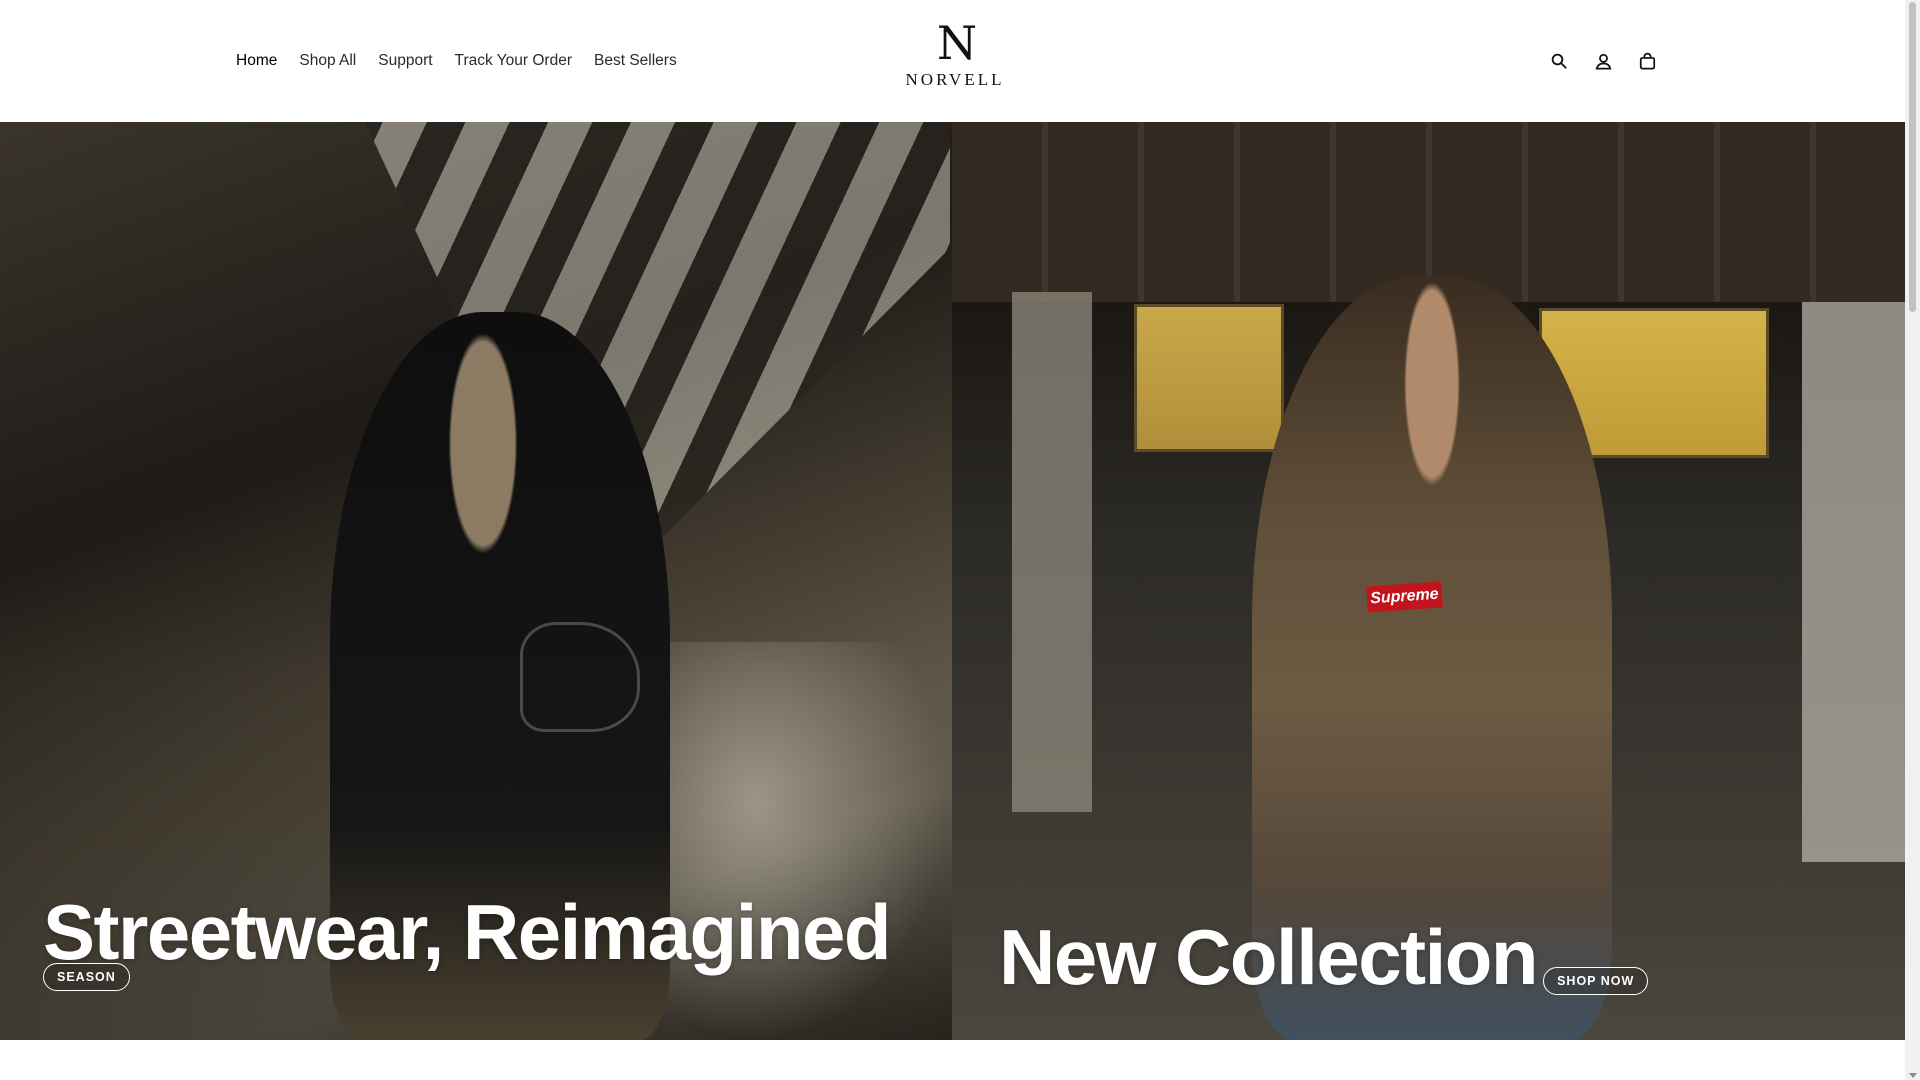 The width and height of the screenshot is (1920, 1080). Describe the element at coordinates (1596, 981) in the screenshot. I see `shop-now-button: SHOP NOW` at that location.